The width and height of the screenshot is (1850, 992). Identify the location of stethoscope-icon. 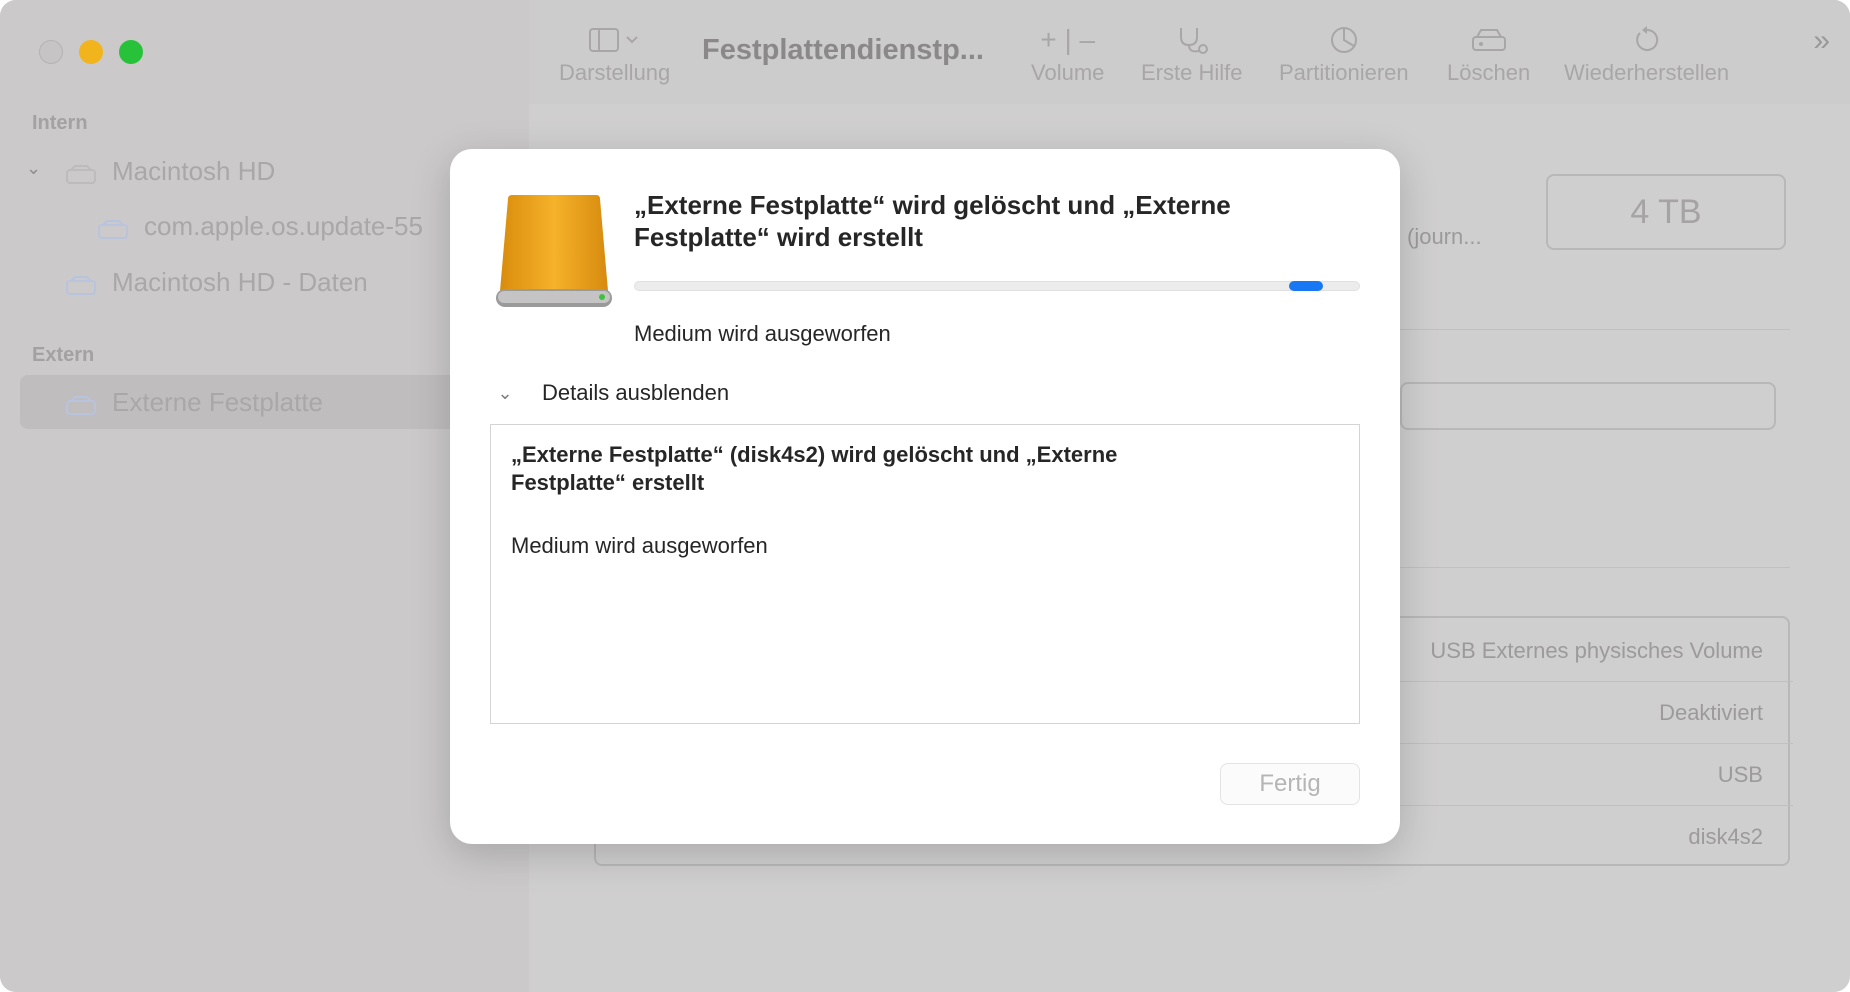
(1191, 40).